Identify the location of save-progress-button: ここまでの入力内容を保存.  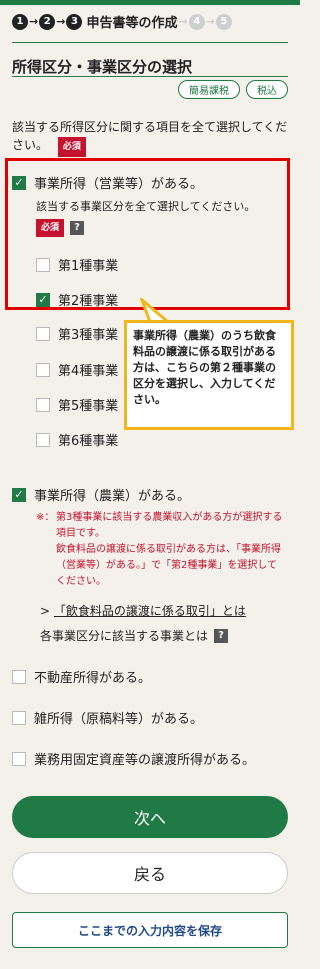
(150, 930).